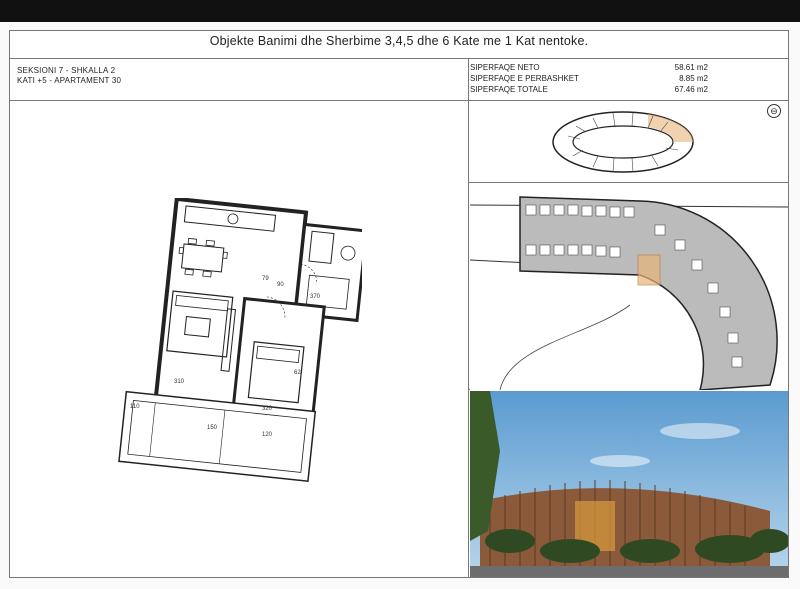 The height and width of the screenshot is (589, 800). I want to click on area-neto-label: SIPERFAQE NETO, so click(505, 67).